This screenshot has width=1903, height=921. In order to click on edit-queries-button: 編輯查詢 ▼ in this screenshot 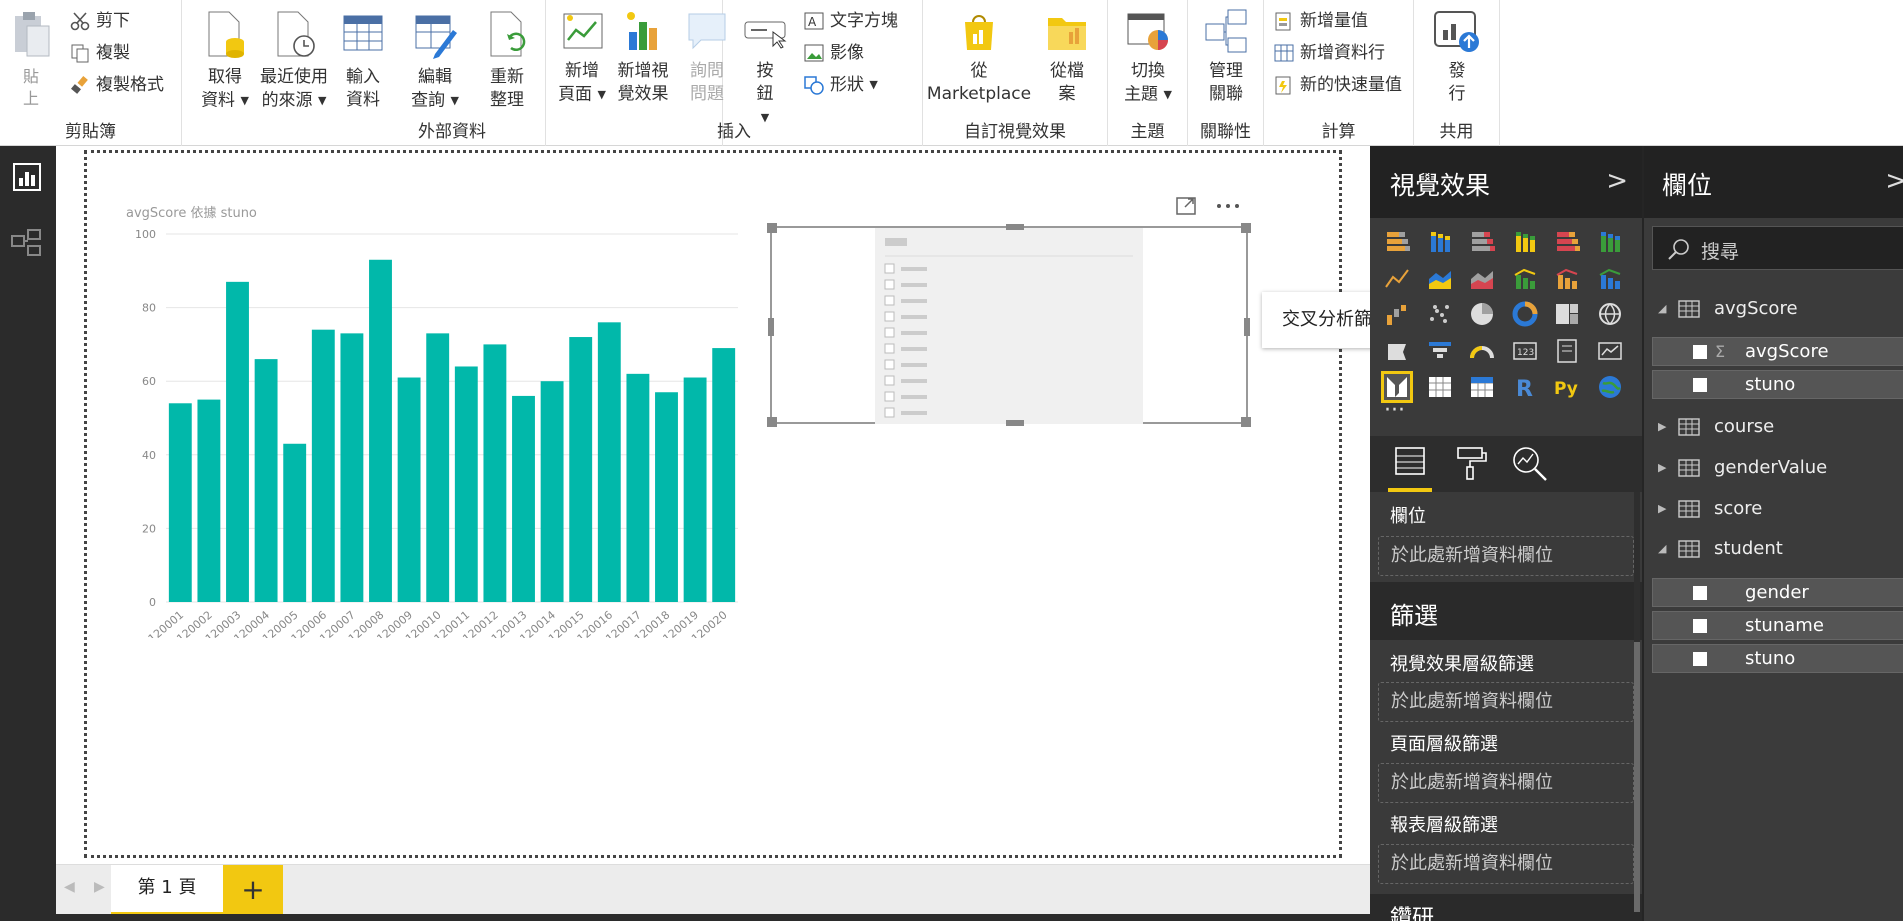, I will do `click(435, 60)`.